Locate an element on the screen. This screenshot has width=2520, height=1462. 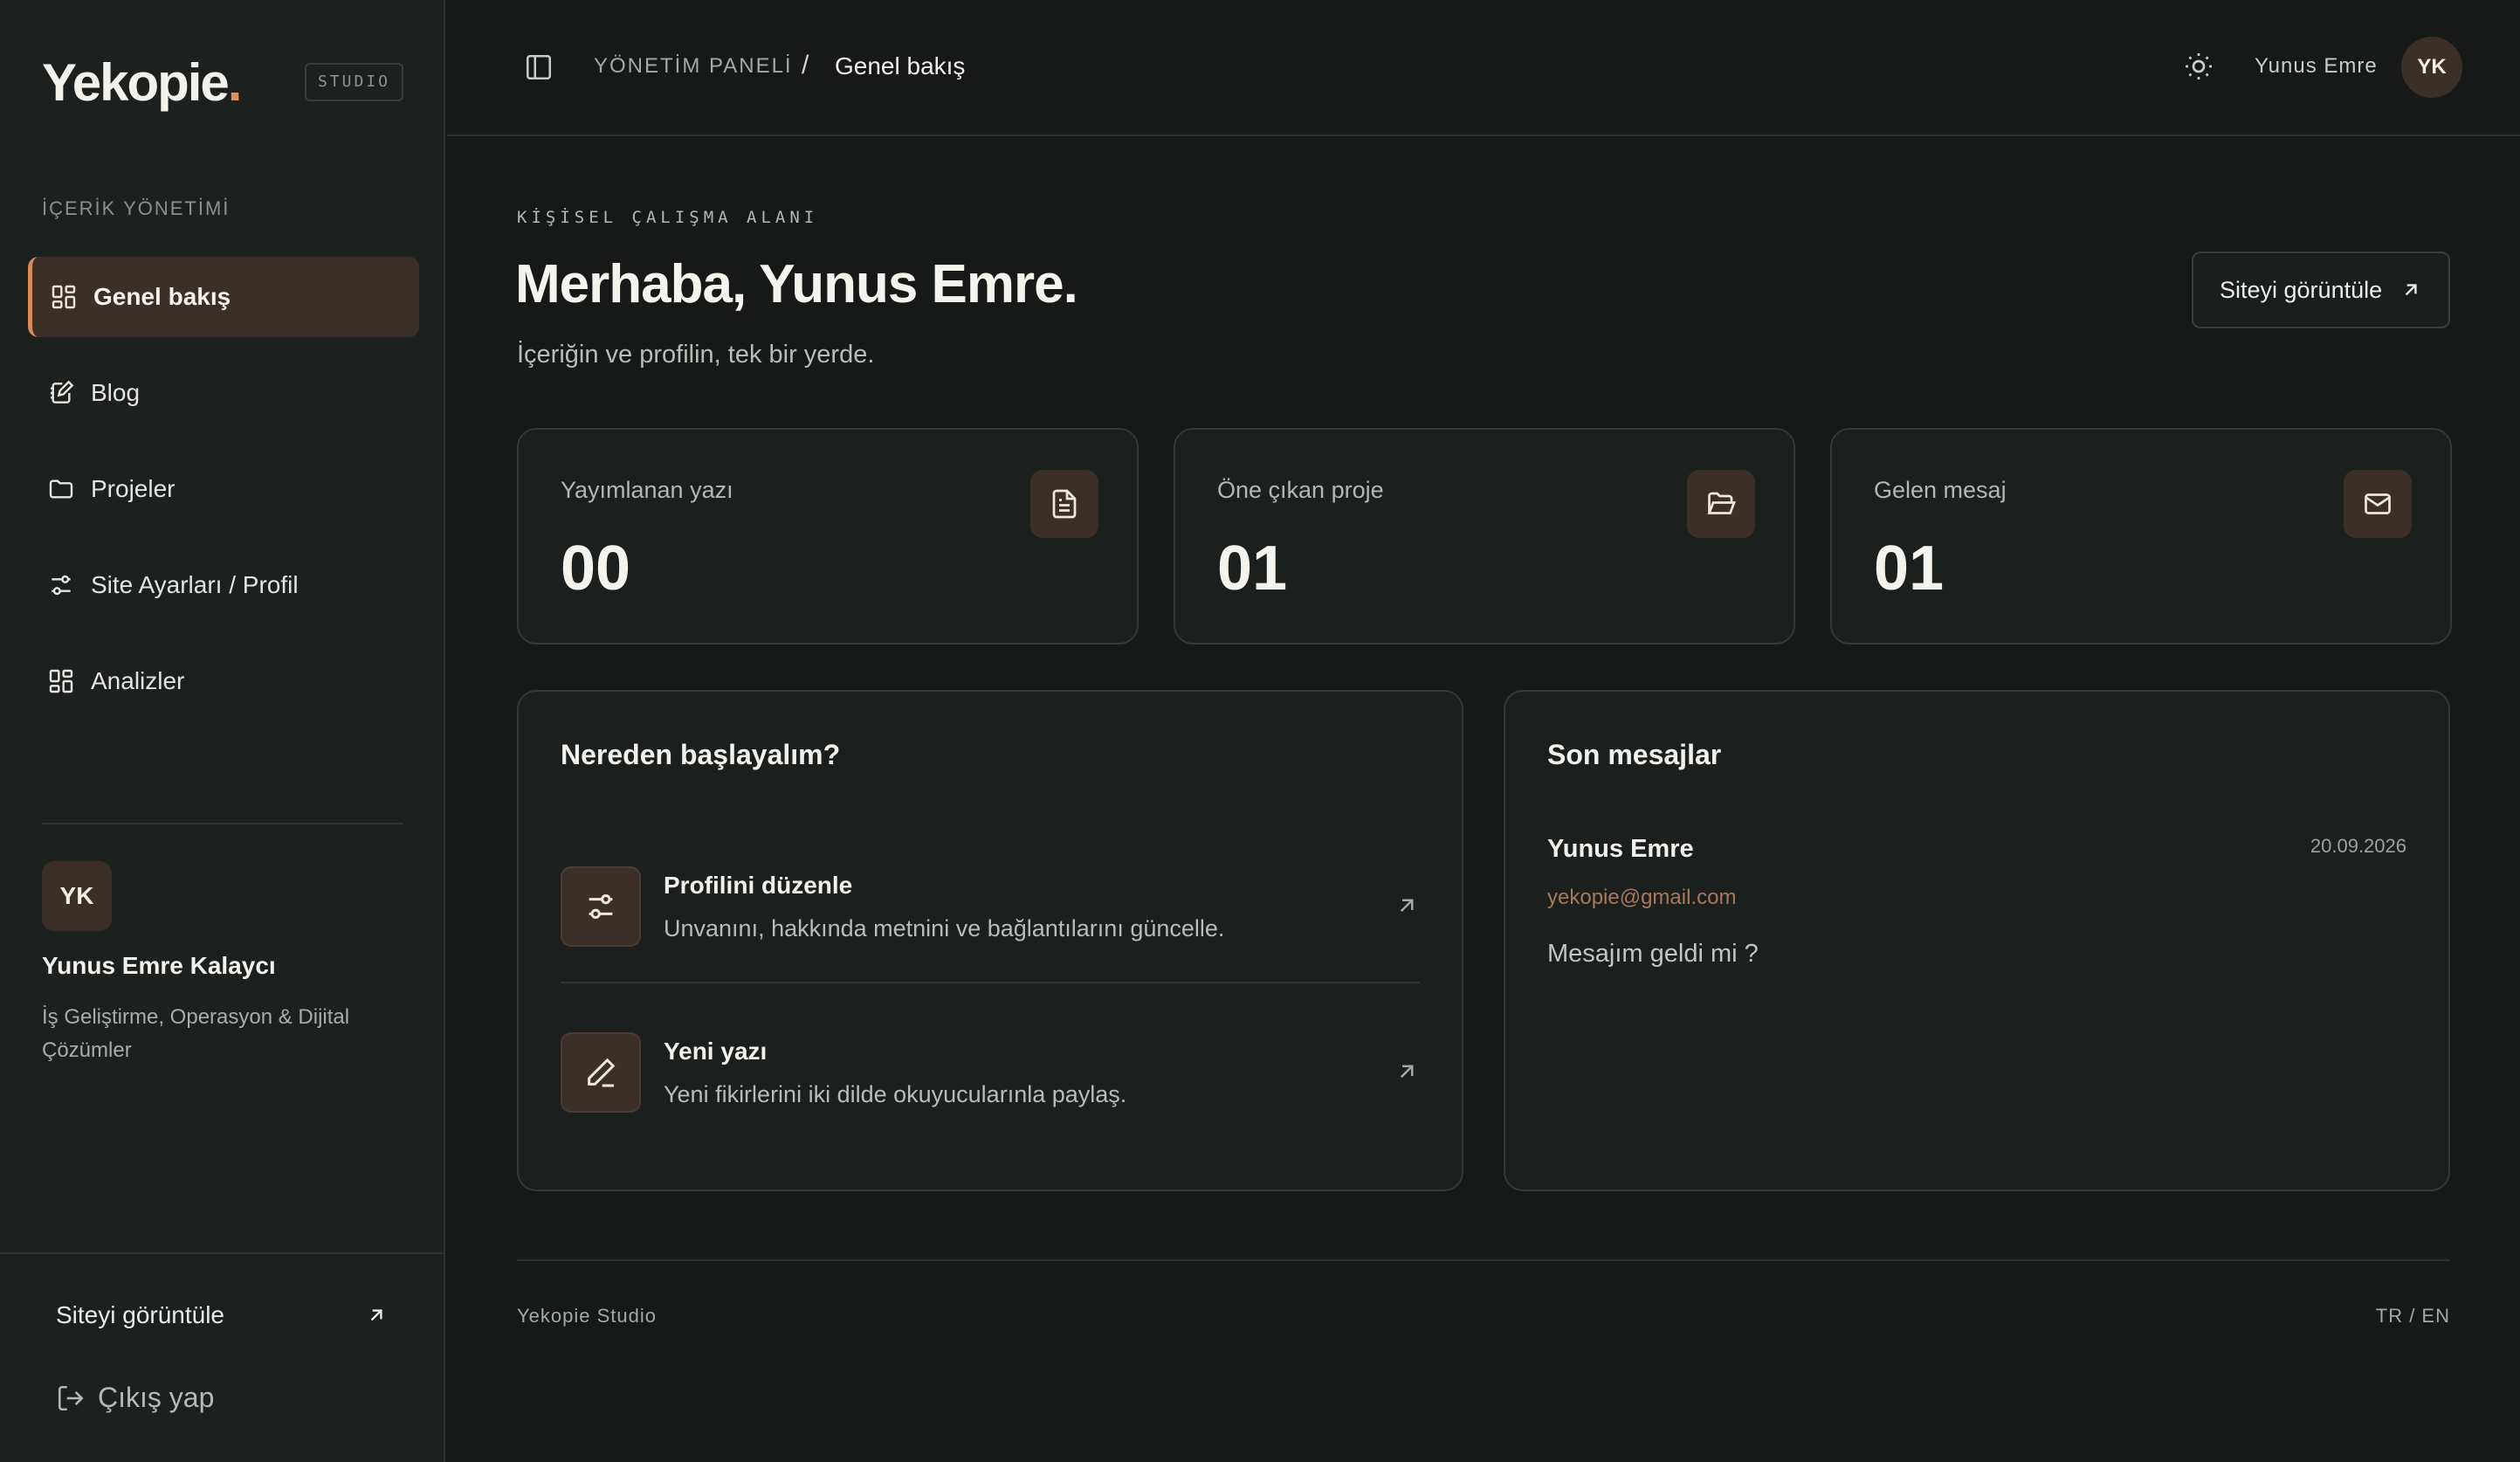
mail-icon is located at coordinates (2378, 503).